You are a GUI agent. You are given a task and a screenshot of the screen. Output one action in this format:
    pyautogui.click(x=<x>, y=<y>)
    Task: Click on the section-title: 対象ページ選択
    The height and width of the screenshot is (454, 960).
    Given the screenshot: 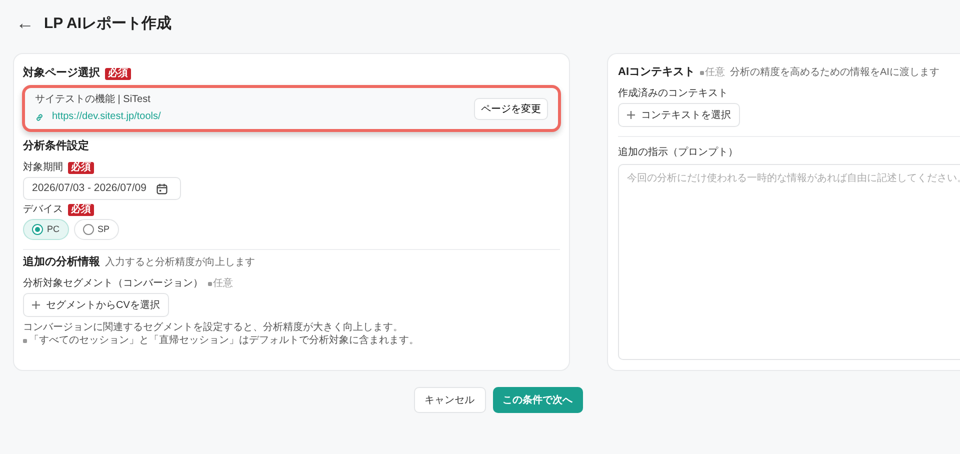 What is the action you would take?
    pyautogui.click(x=61, y=73)
    